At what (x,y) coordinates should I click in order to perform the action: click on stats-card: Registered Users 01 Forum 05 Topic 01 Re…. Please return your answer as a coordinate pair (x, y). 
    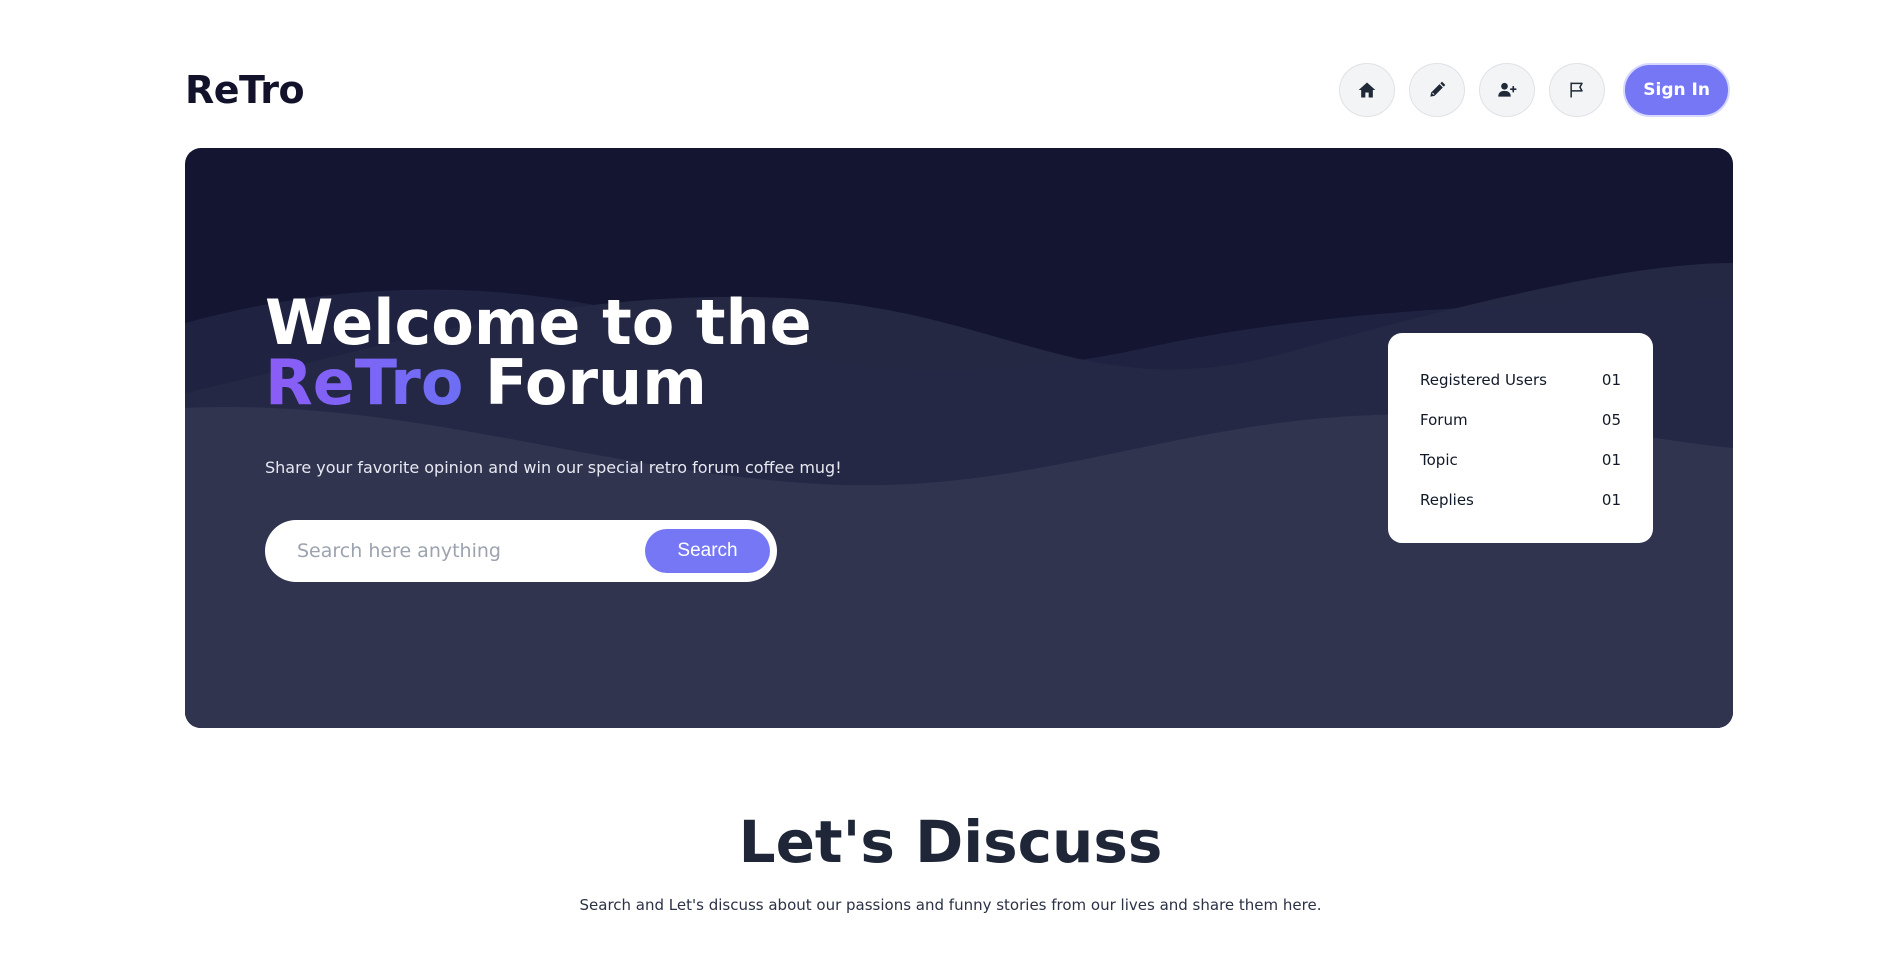
    Looking at the image, I should click on (1520, 438).